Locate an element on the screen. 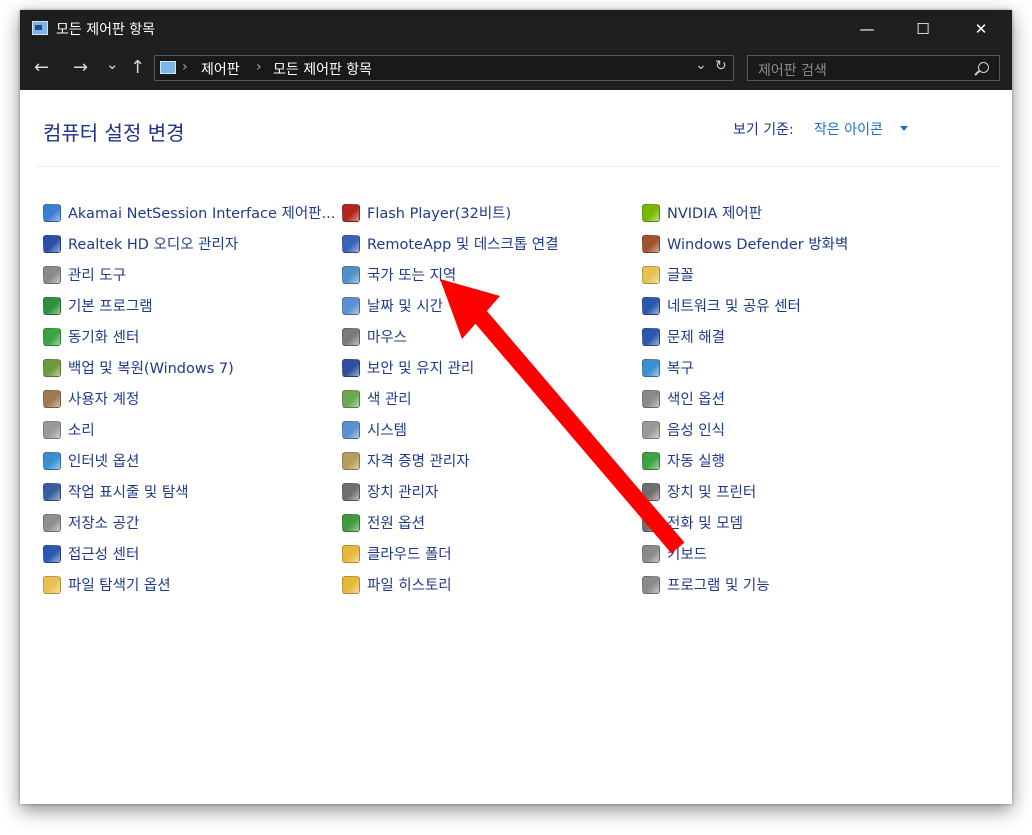 This screenshot has height=835, width=1032. control-panel-item: 전화 및 모뎀 is located at coordinates (745, 522).